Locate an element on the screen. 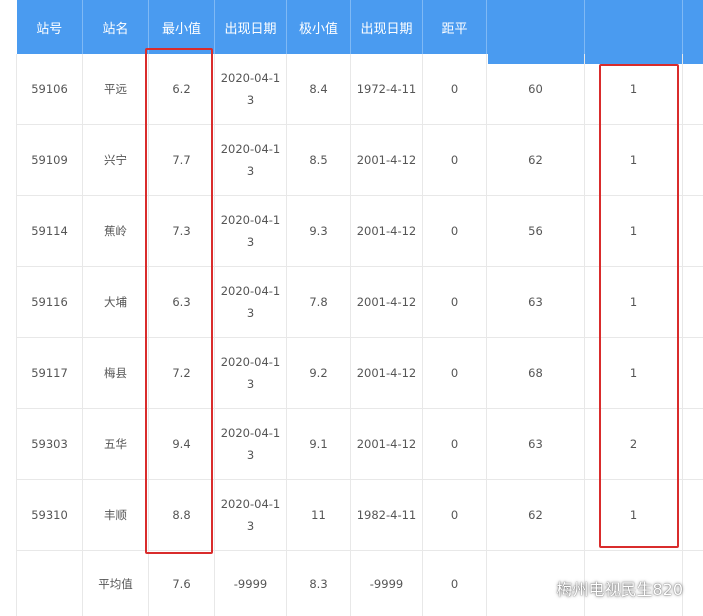  table-row: 59303五华9.42020-04-139.12001-4-1206326 is located at coordinates (359, 444).